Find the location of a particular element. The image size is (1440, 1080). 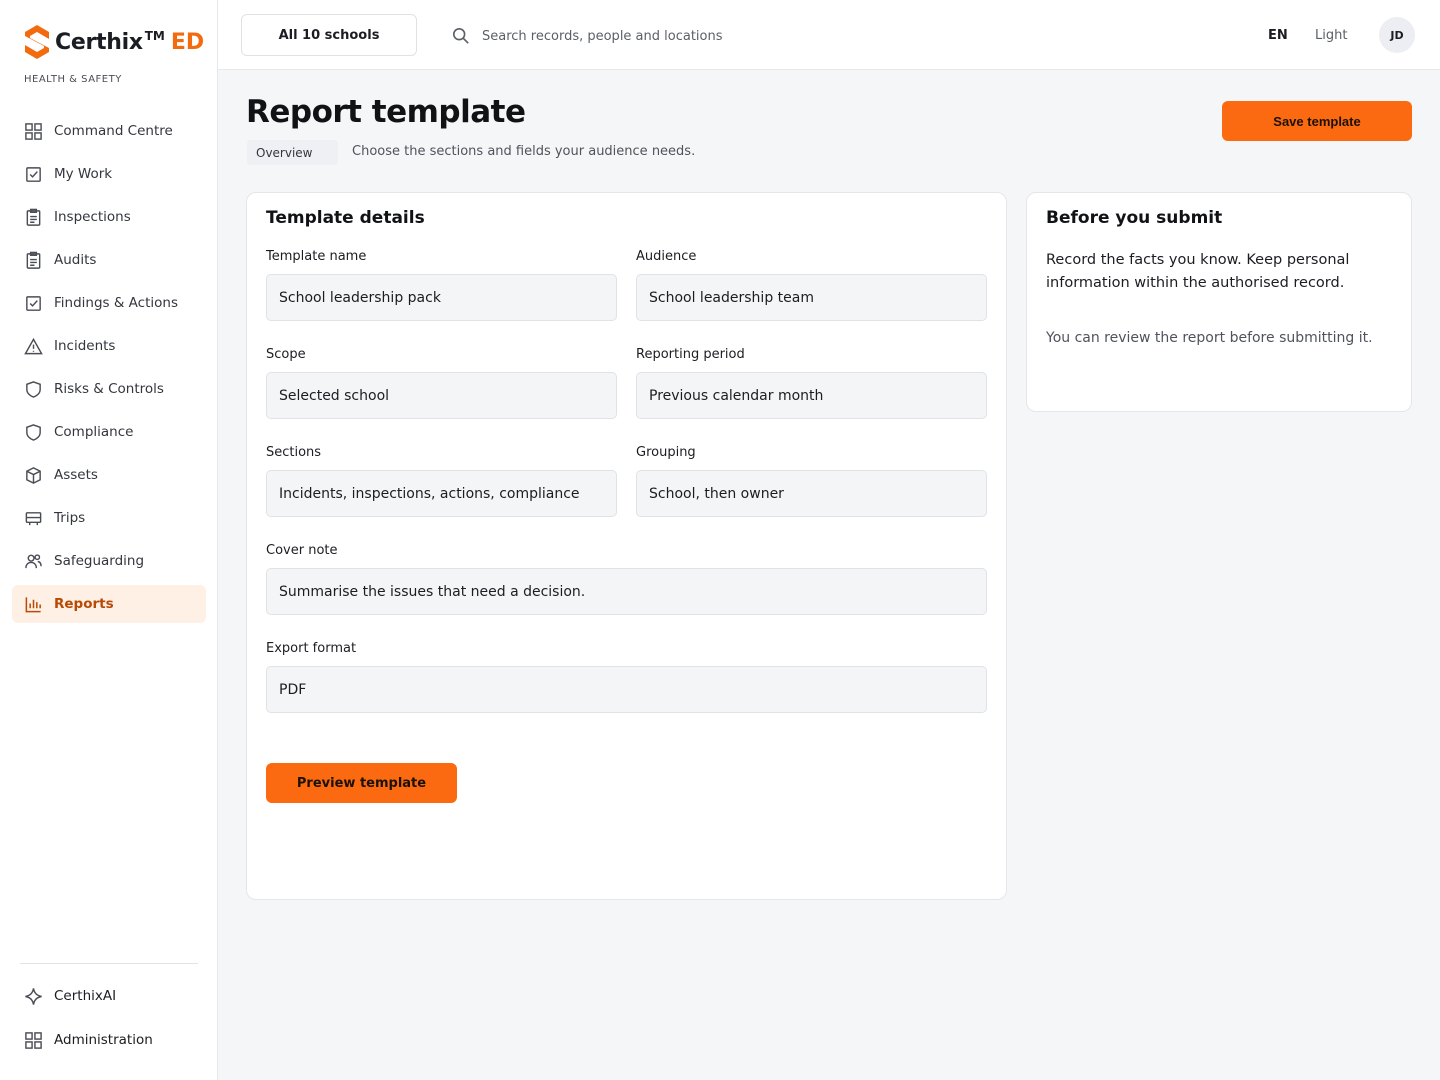

sidebar-item-label: Administration is located at coordinates (103, 1040).